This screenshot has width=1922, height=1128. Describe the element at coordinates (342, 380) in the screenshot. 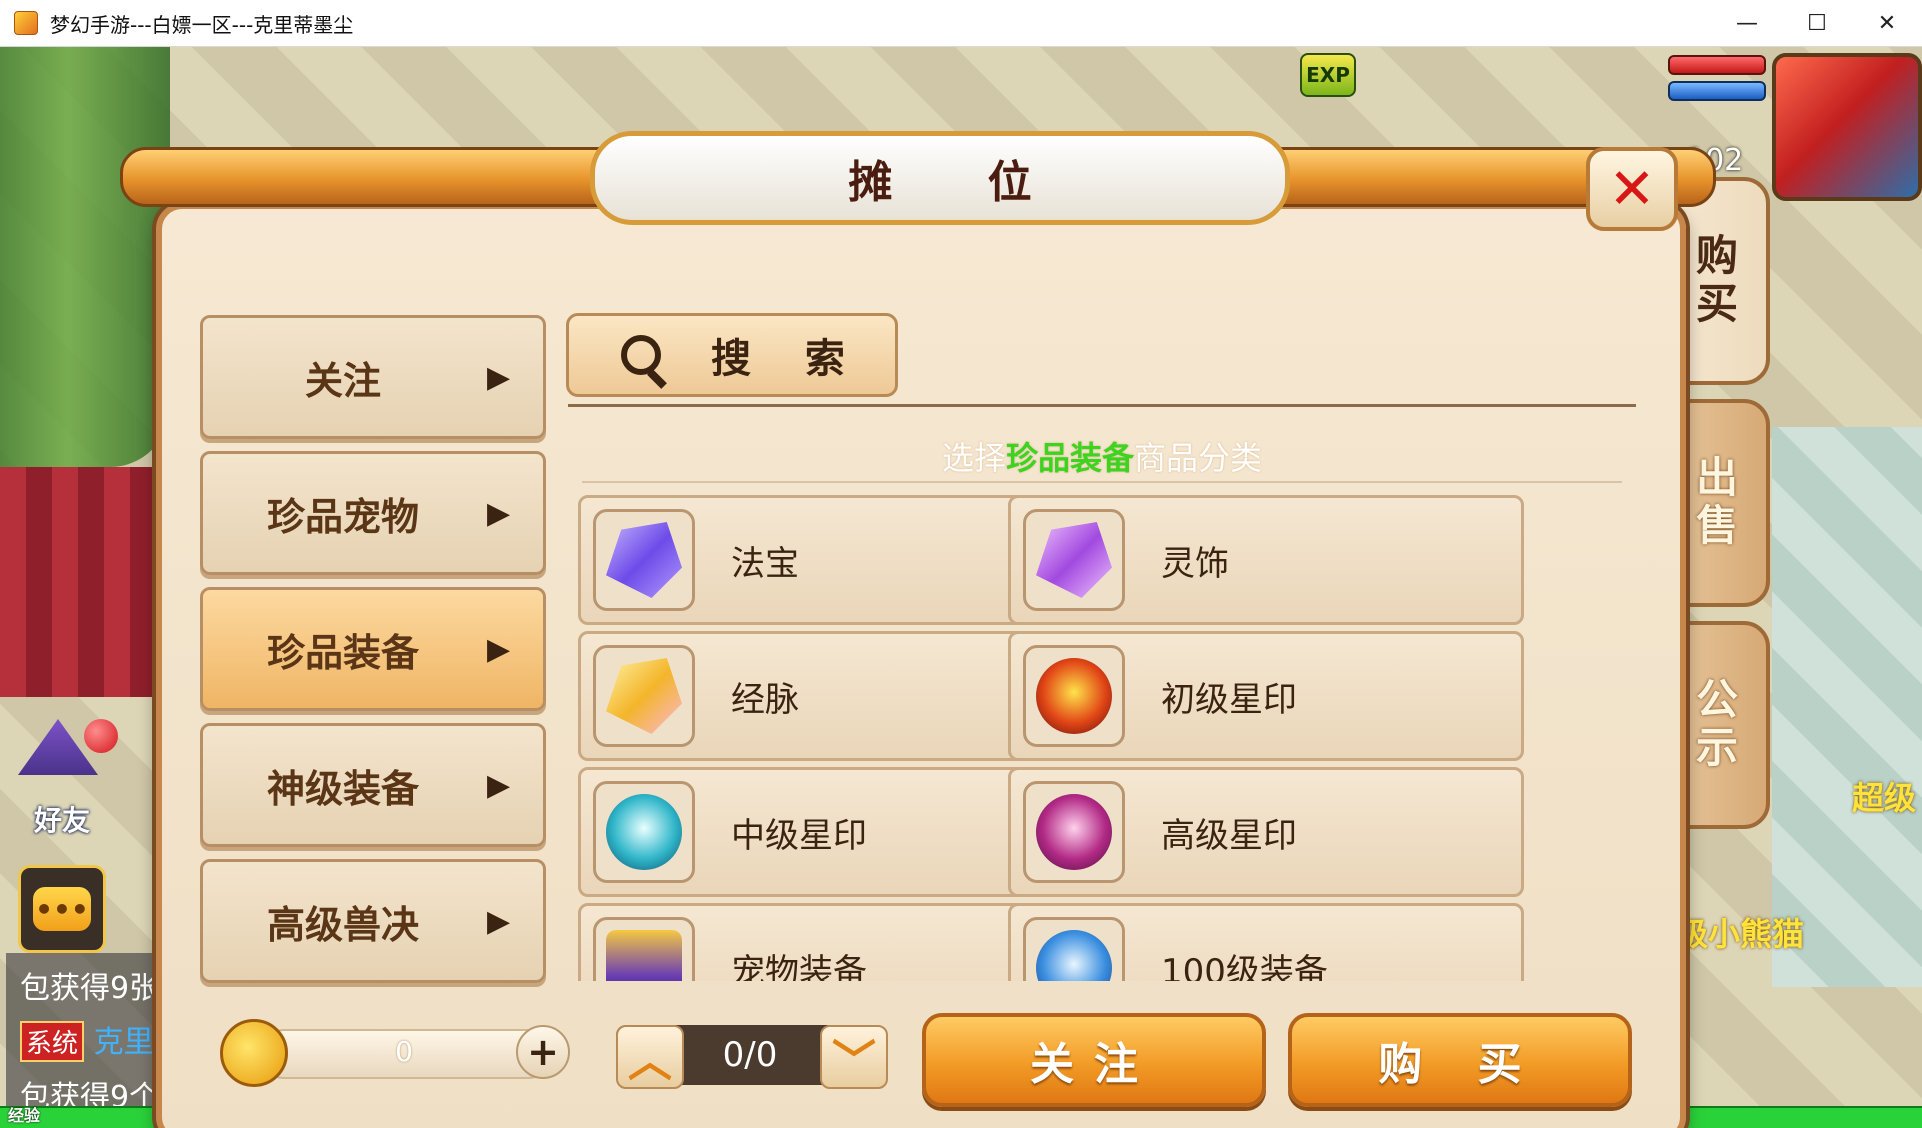

I see `category-label: 关注` at that location.